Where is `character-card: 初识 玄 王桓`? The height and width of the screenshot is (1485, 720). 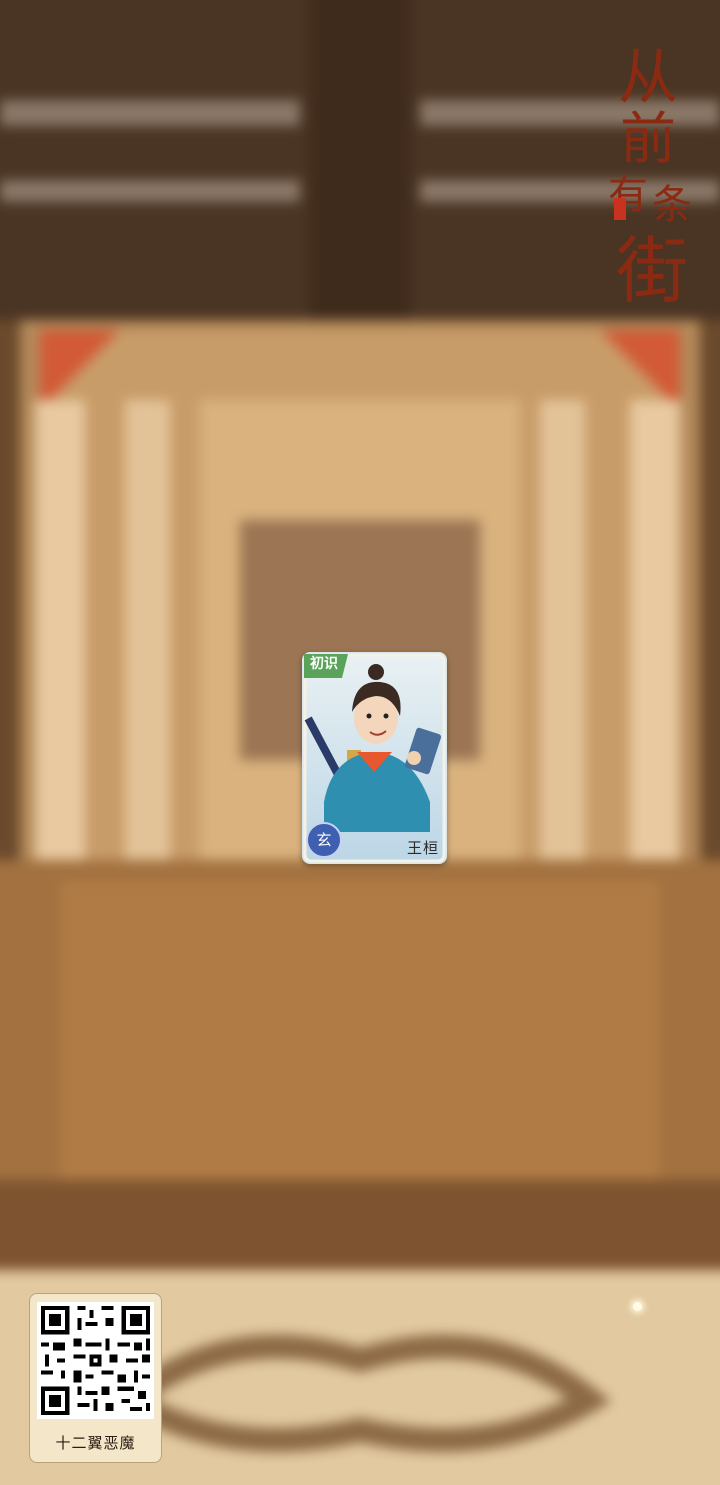 character-card: 初识 玄 王桓 is located at coordinates (374, 758).